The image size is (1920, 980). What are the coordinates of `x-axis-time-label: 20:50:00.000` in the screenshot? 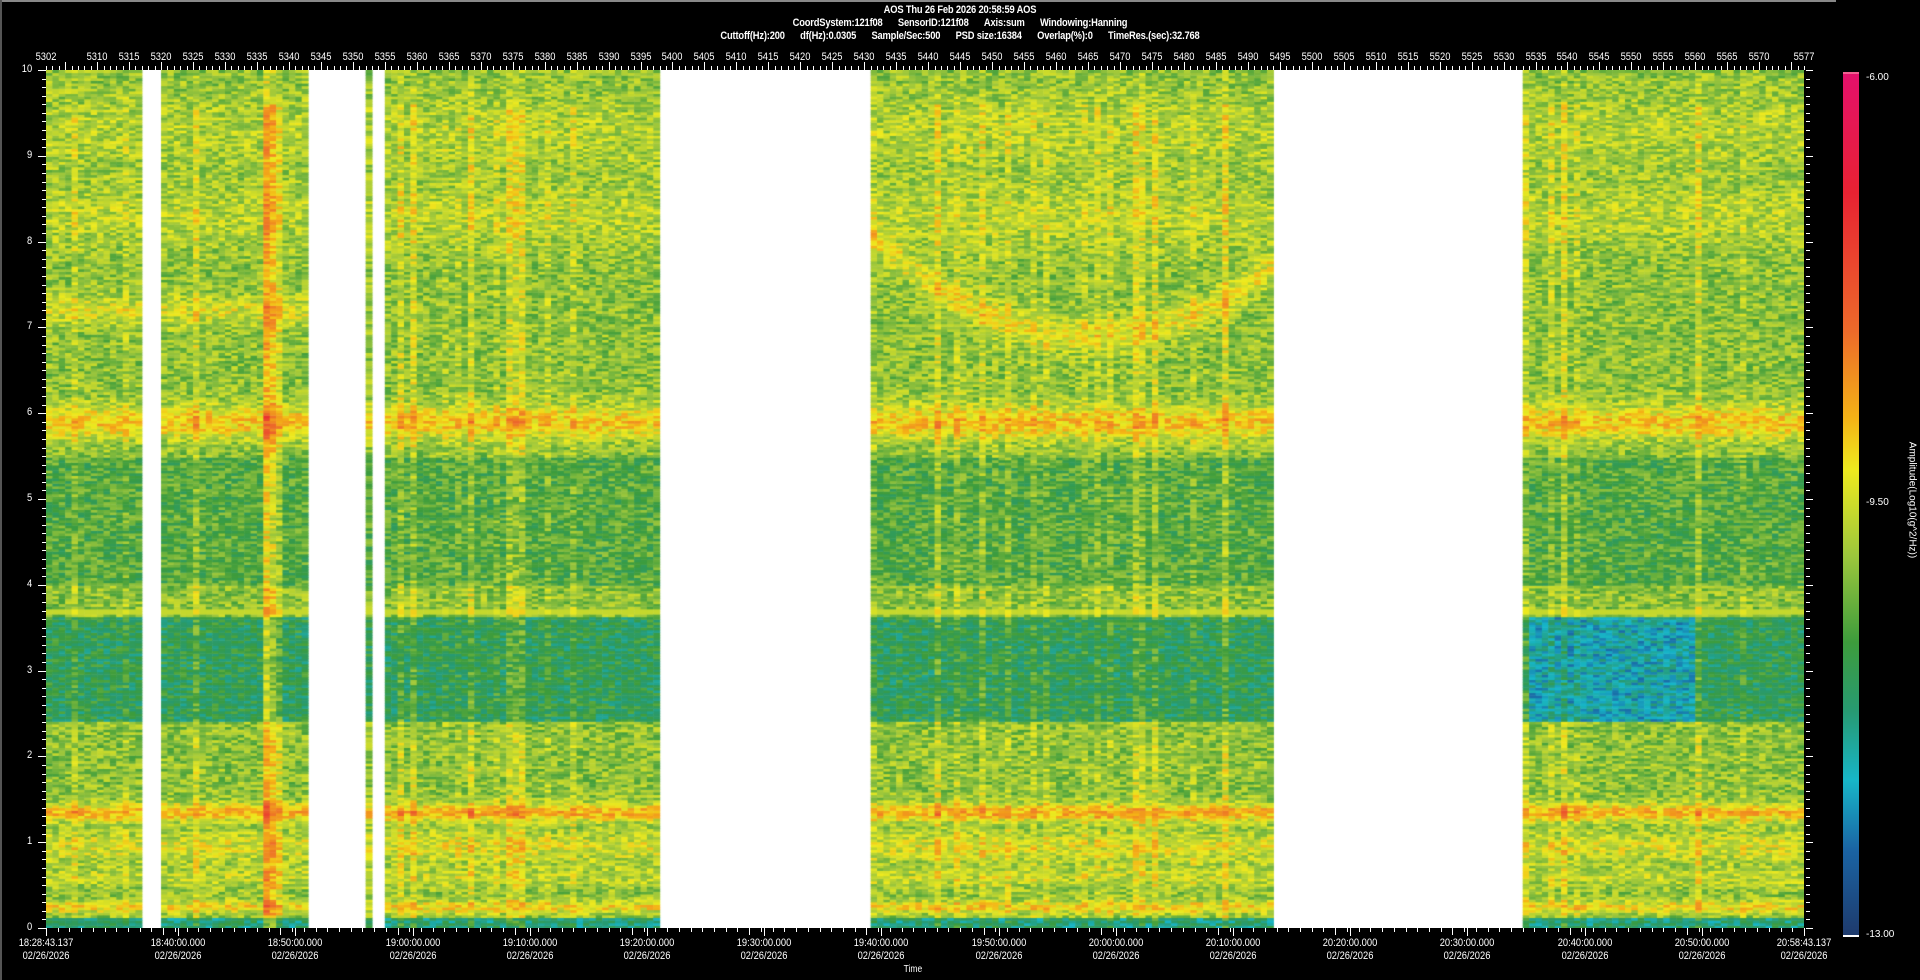 It's located at (1702, 943).